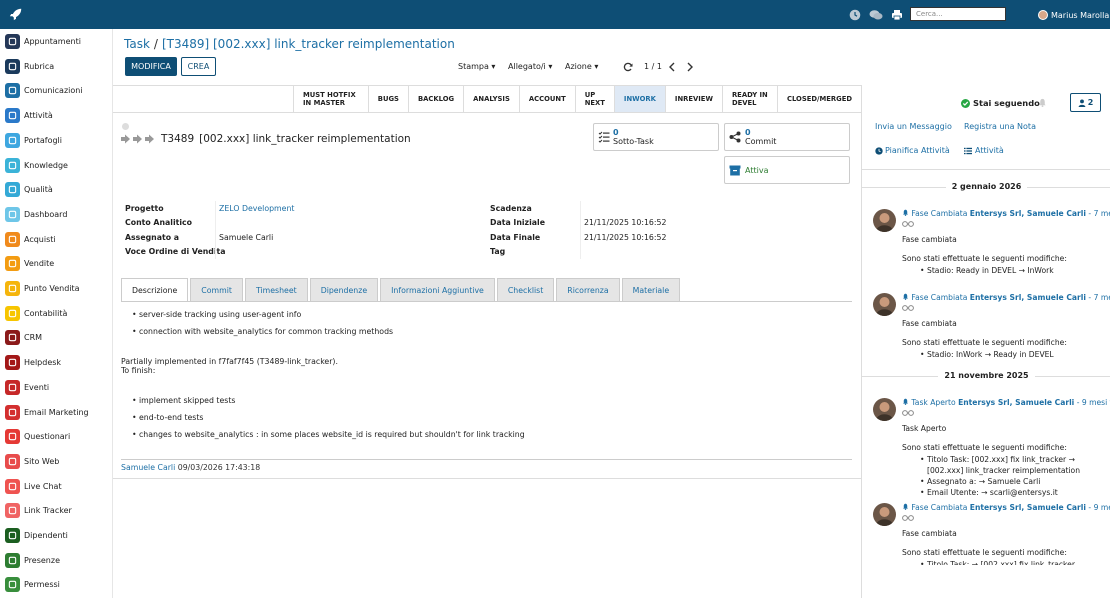 The image size is (1110, 598). Describe the element at coordinates (924, 428) in the screenshot. I see `message-body: Task Aperto` at that location.